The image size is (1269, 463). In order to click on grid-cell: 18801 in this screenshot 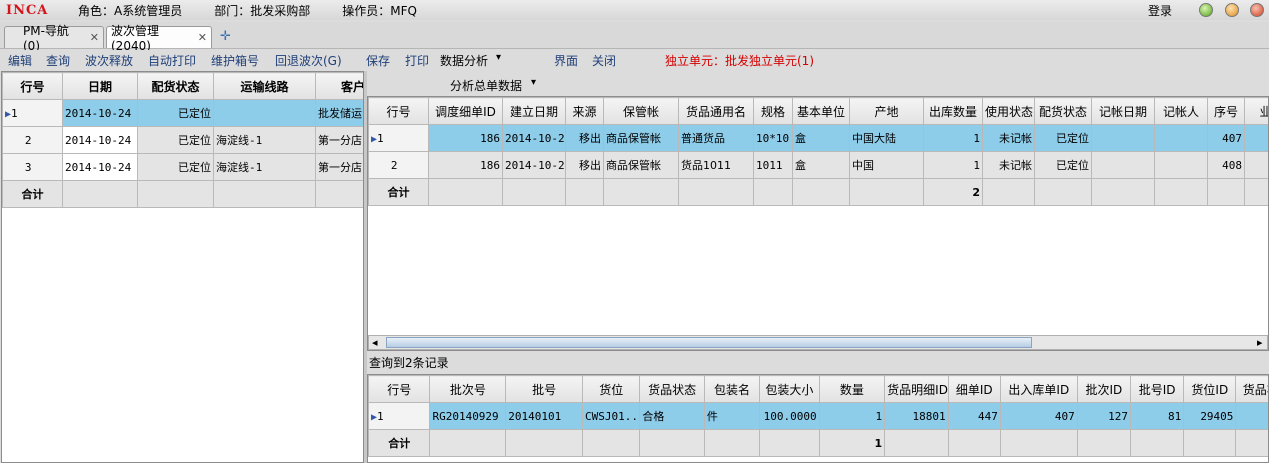, I will do `click(916, 416)`.